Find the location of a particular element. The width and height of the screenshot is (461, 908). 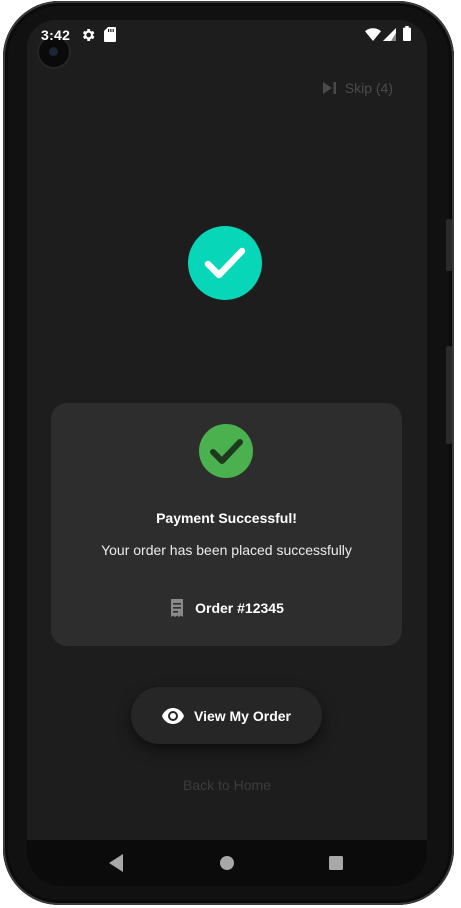

power-button is located at coordinates (449, 245).